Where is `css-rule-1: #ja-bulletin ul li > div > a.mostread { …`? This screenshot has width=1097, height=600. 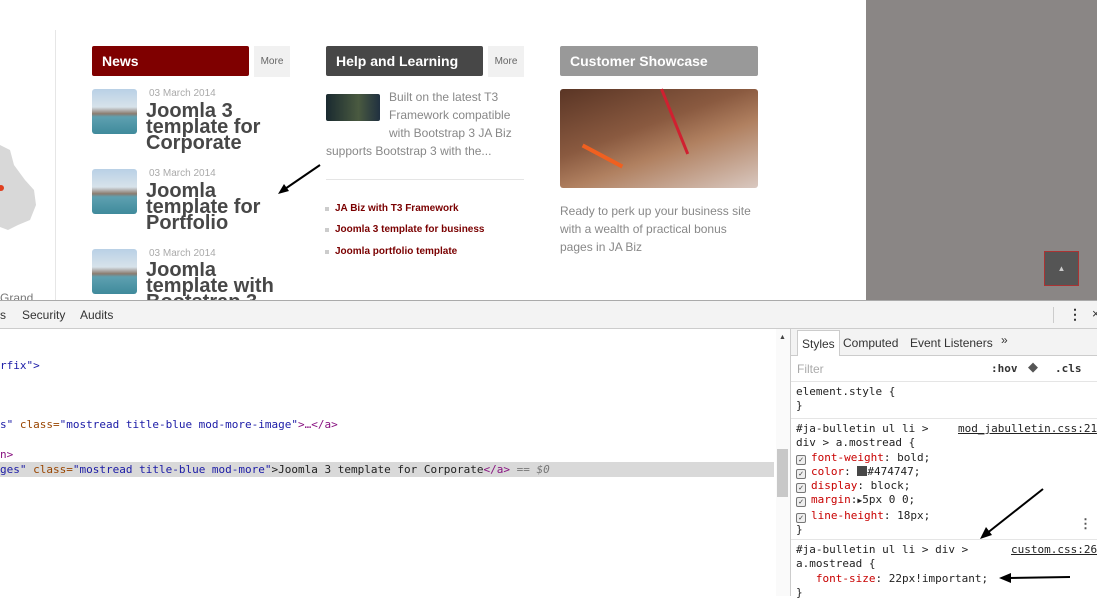 css-rule-1: #ja-bulletin ul li > div > a.mostread { … is located at coordinates (863, 479).